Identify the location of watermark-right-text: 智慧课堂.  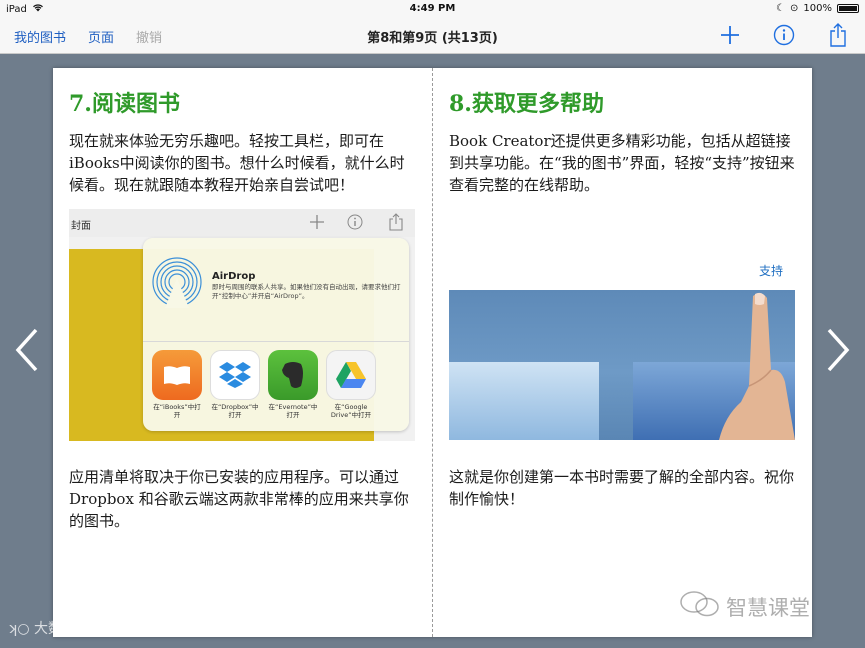
(768, 607).